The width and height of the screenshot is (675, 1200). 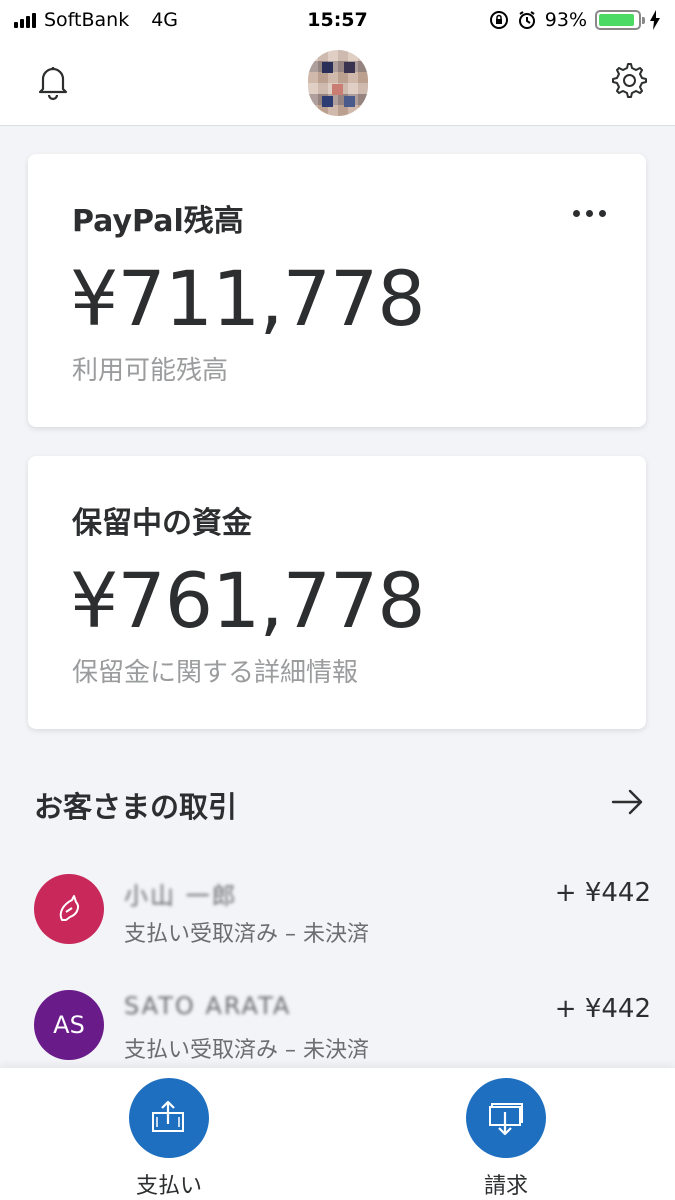 I want to click on card-title: 保留中の資金, so click(x=162, y=523).